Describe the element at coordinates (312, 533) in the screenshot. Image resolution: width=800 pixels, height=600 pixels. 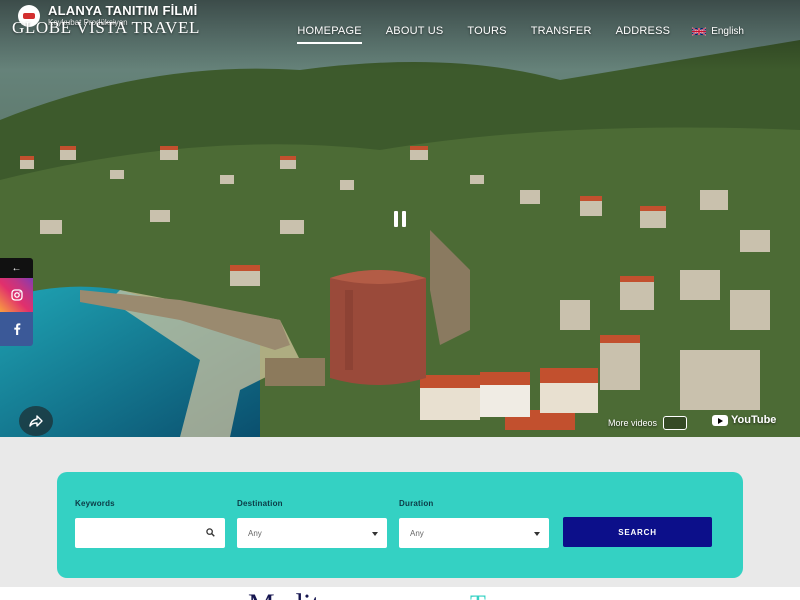
I see `destination-select: Any` at that location.